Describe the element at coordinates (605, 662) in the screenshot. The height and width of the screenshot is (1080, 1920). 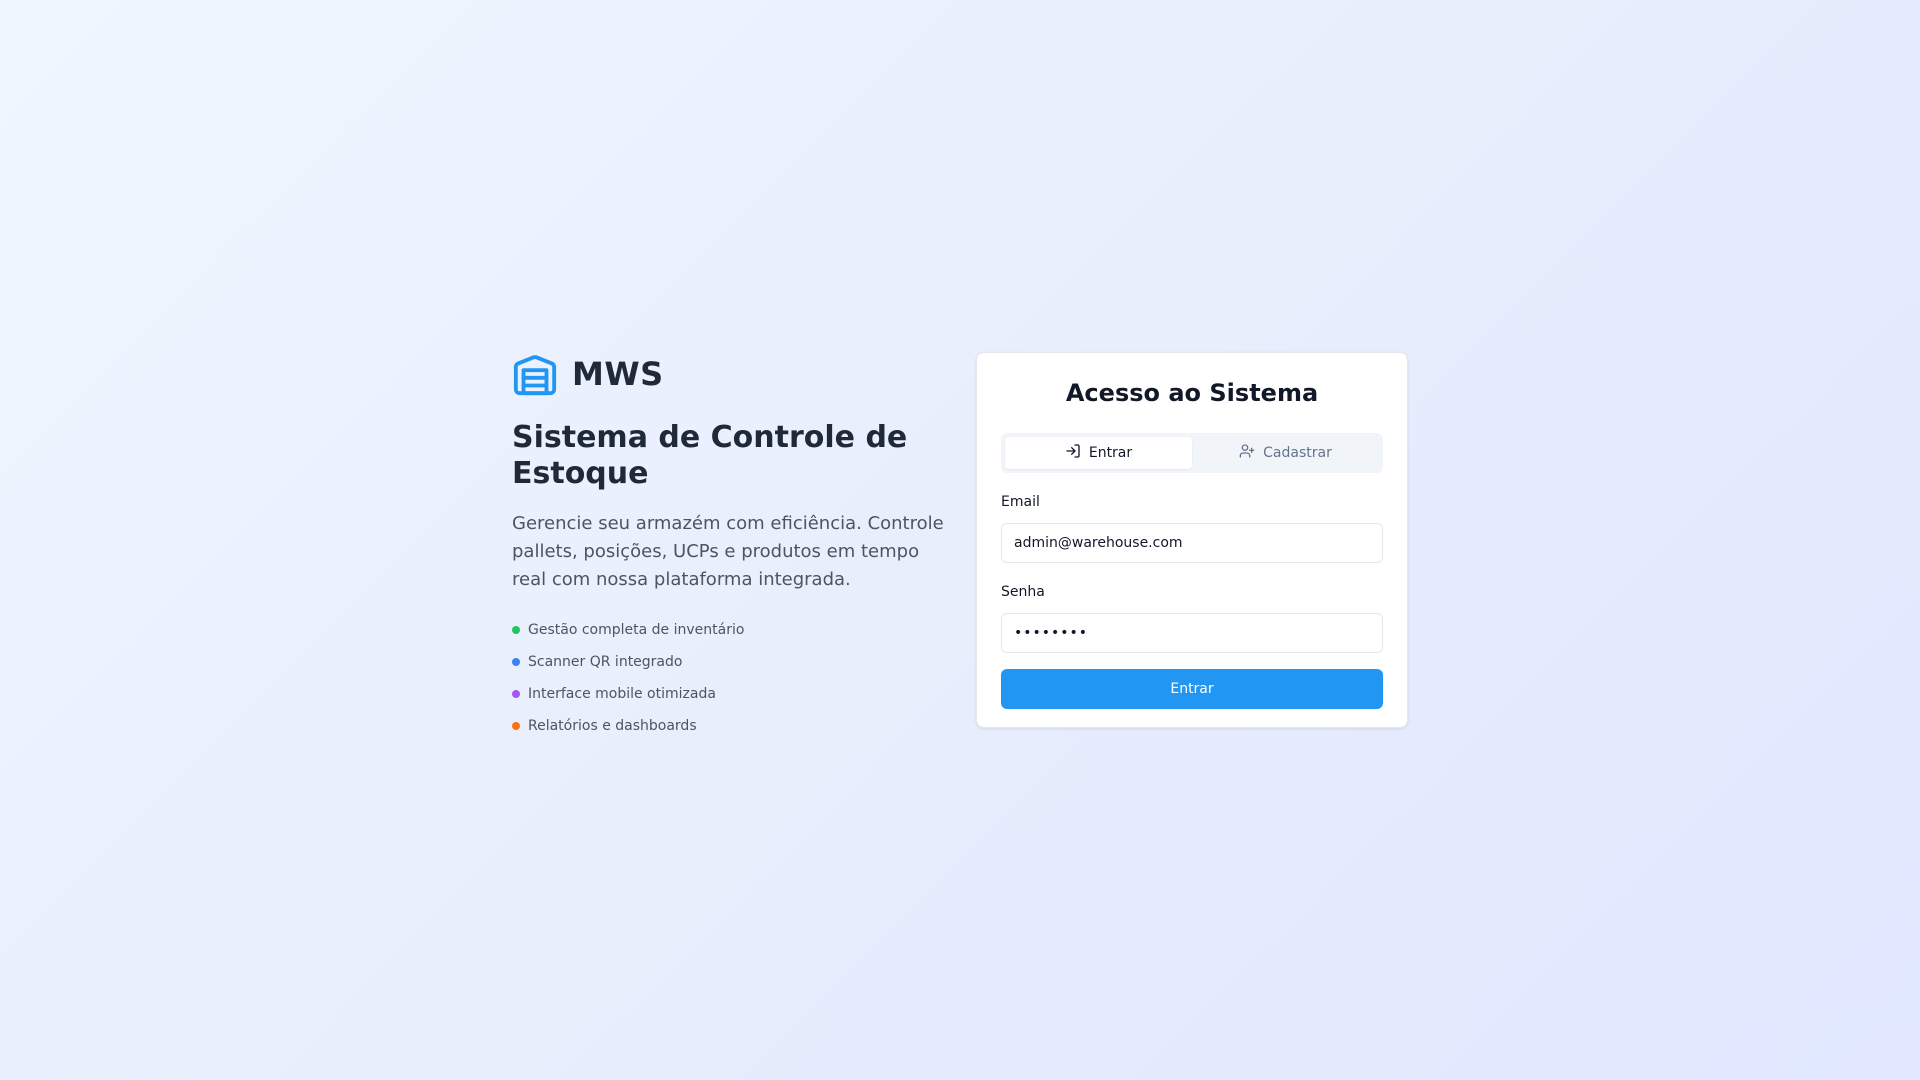
I see `feature-label: Scanner QR integrado` at that location.